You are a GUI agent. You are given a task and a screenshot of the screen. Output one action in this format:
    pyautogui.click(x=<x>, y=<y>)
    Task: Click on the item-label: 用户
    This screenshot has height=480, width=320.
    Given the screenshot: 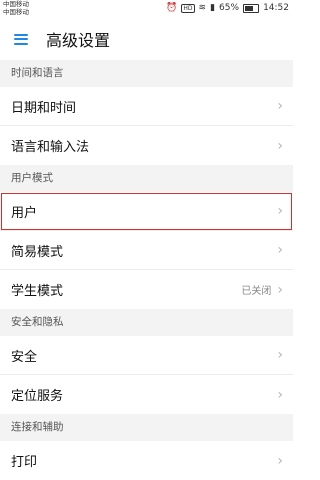 What is the action you would take?
    pyautogui.click(x=24, y=213)
    